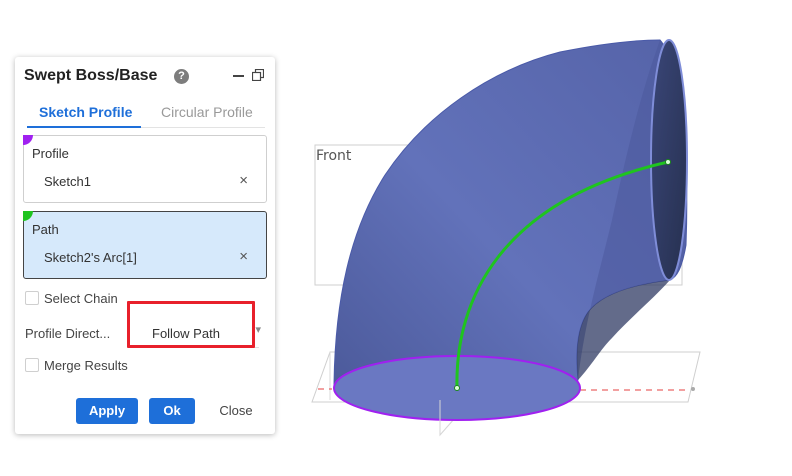 This screenshot has width=792, height=476. Describe the element at coordinates (86, 365) in the screenshot. I see `merge-results-label: Merge Results` at that location.